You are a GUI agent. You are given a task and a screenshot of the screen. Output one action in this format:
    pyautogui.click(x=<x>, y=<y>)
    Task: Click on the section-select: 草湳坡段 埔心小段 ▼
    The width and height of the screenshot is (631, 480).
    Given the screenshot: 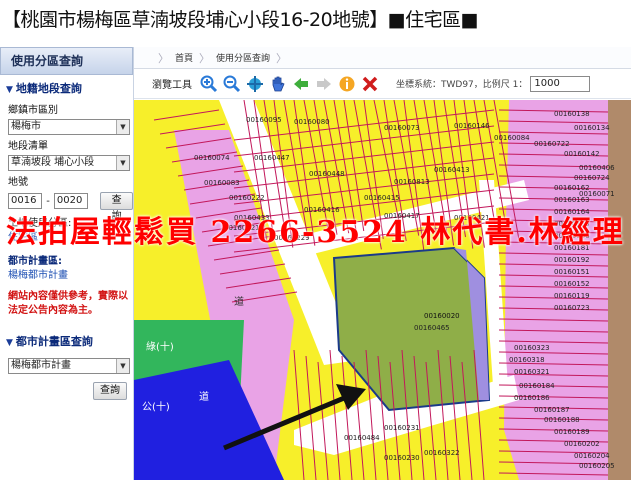 What is the action you would take?
    pyautogui.click(x=69, y=163)
    